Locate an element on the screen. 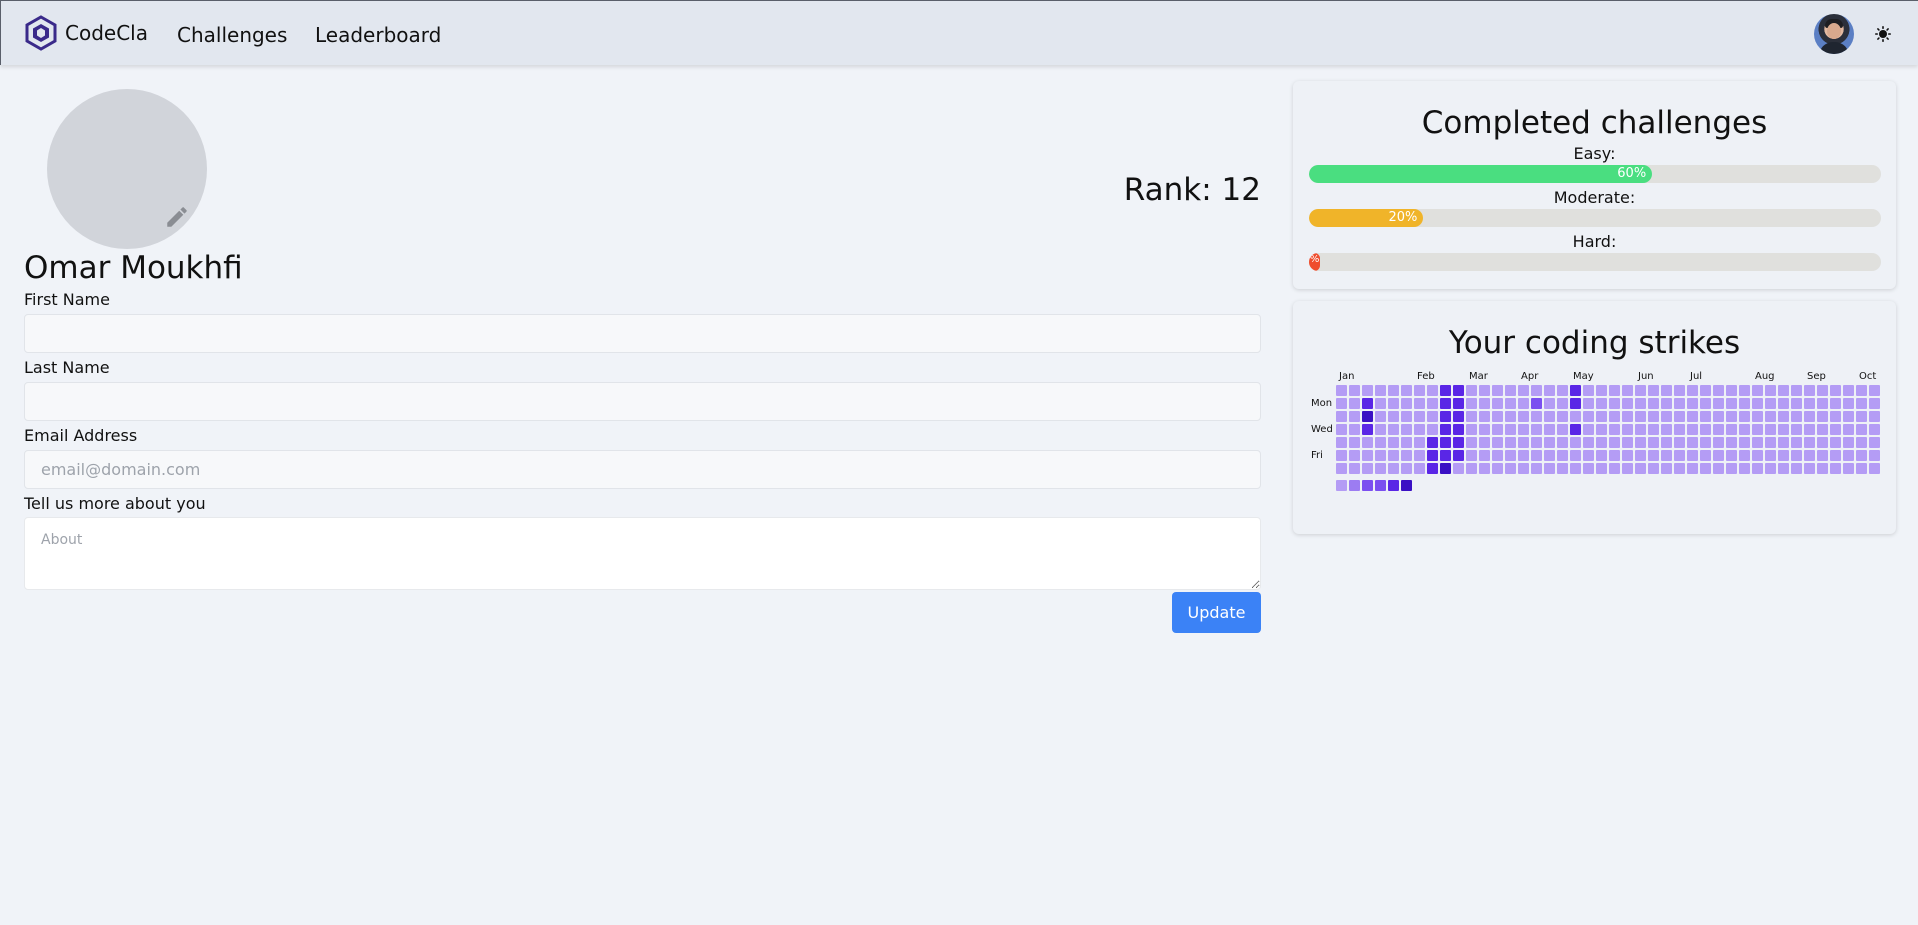 The image size is (1918, 925). first-name-field is located at coordinates (642, 333).